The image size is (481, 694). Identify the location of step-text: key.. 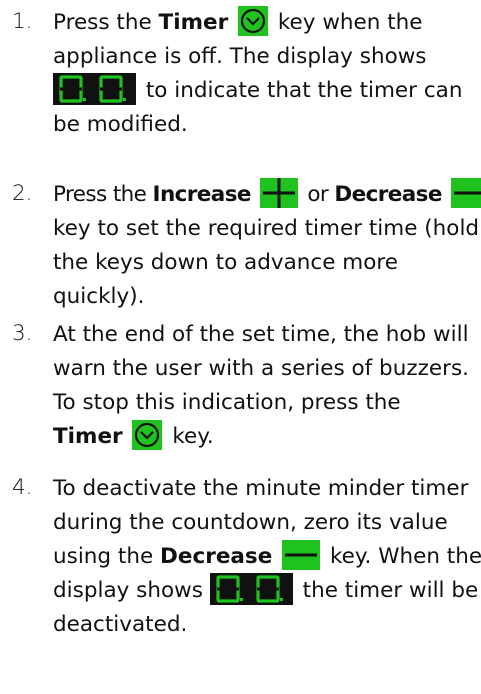
(193, 436).